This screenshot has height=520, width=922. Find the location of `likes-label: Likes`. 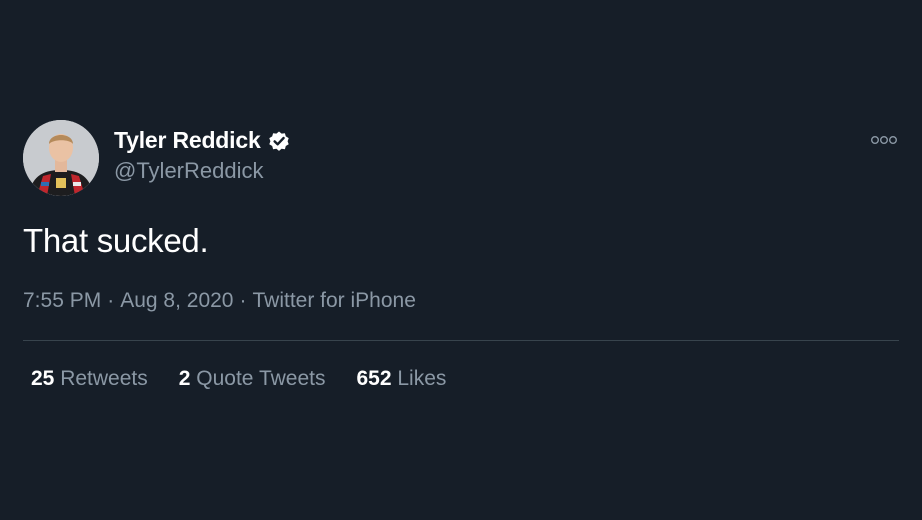

likes-label: Likes is located at coordinates (422, 378).